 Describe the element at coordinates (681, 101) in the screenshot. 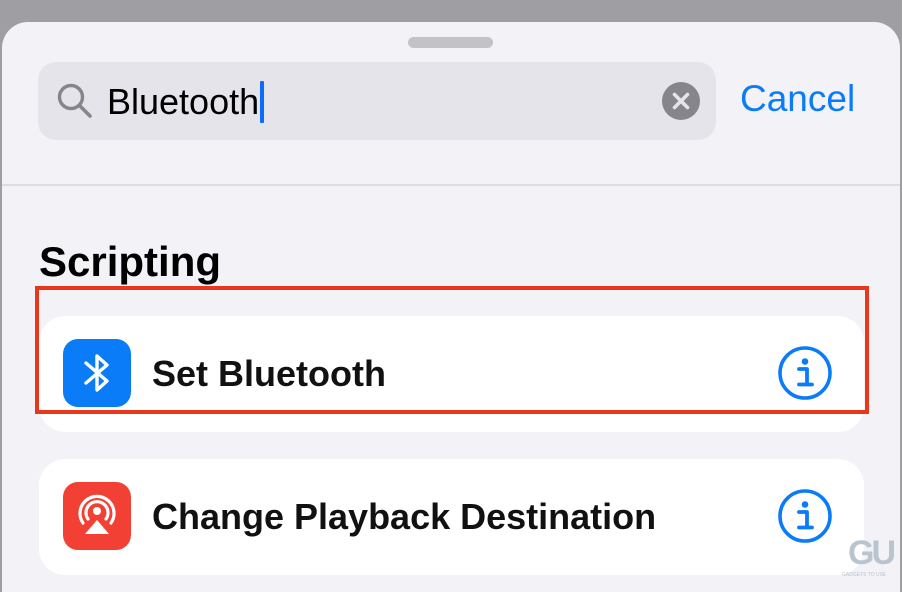

I see `clear-icon` at that location.